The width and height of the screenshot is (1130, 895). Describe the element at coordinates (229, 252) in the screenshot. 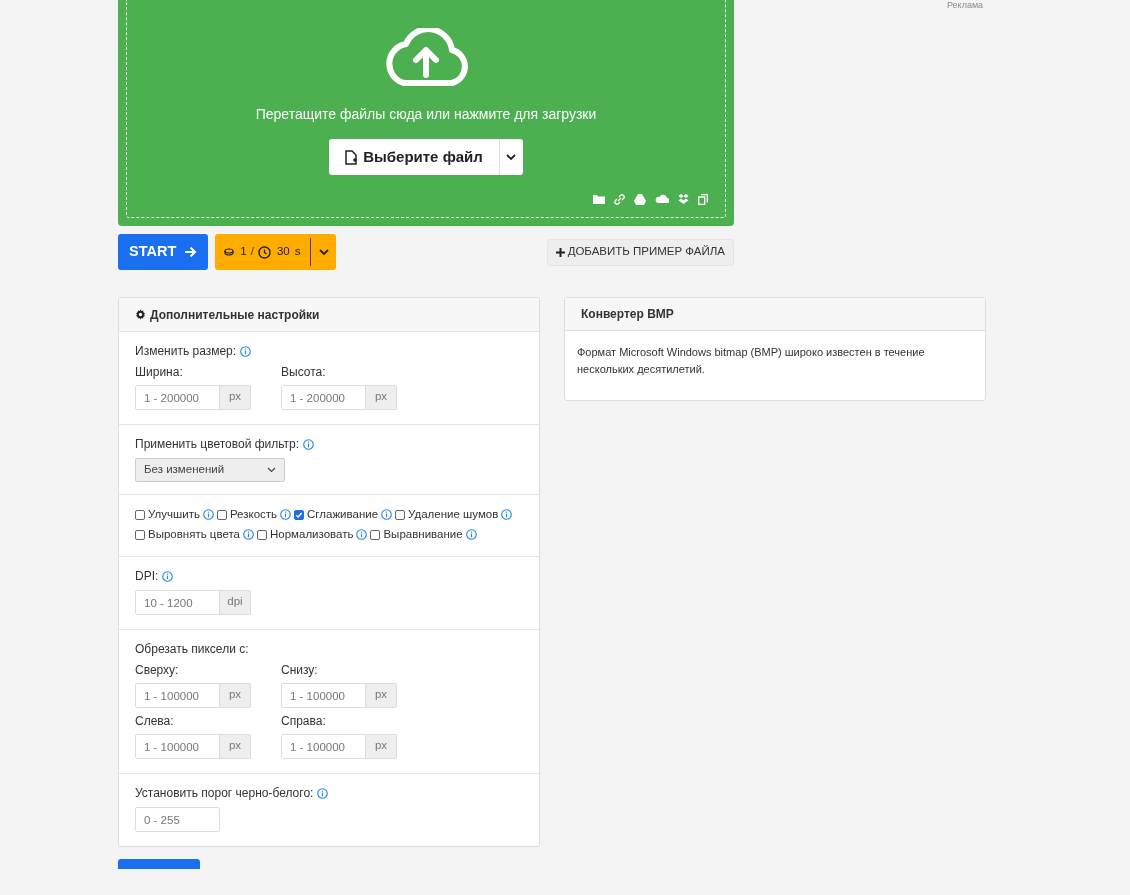

I see `coin-icon` at that location.